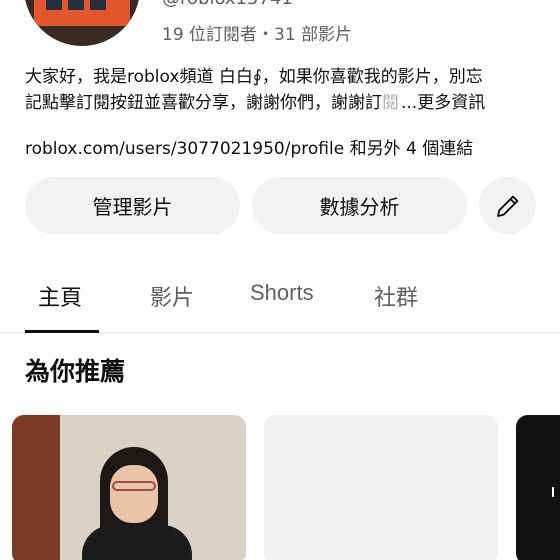 The image size is (560, 560). What do you see at coordinates (75, 371) in the screenshot?
I see `section-title: 為你推薦` at bounding box center [75, 371].